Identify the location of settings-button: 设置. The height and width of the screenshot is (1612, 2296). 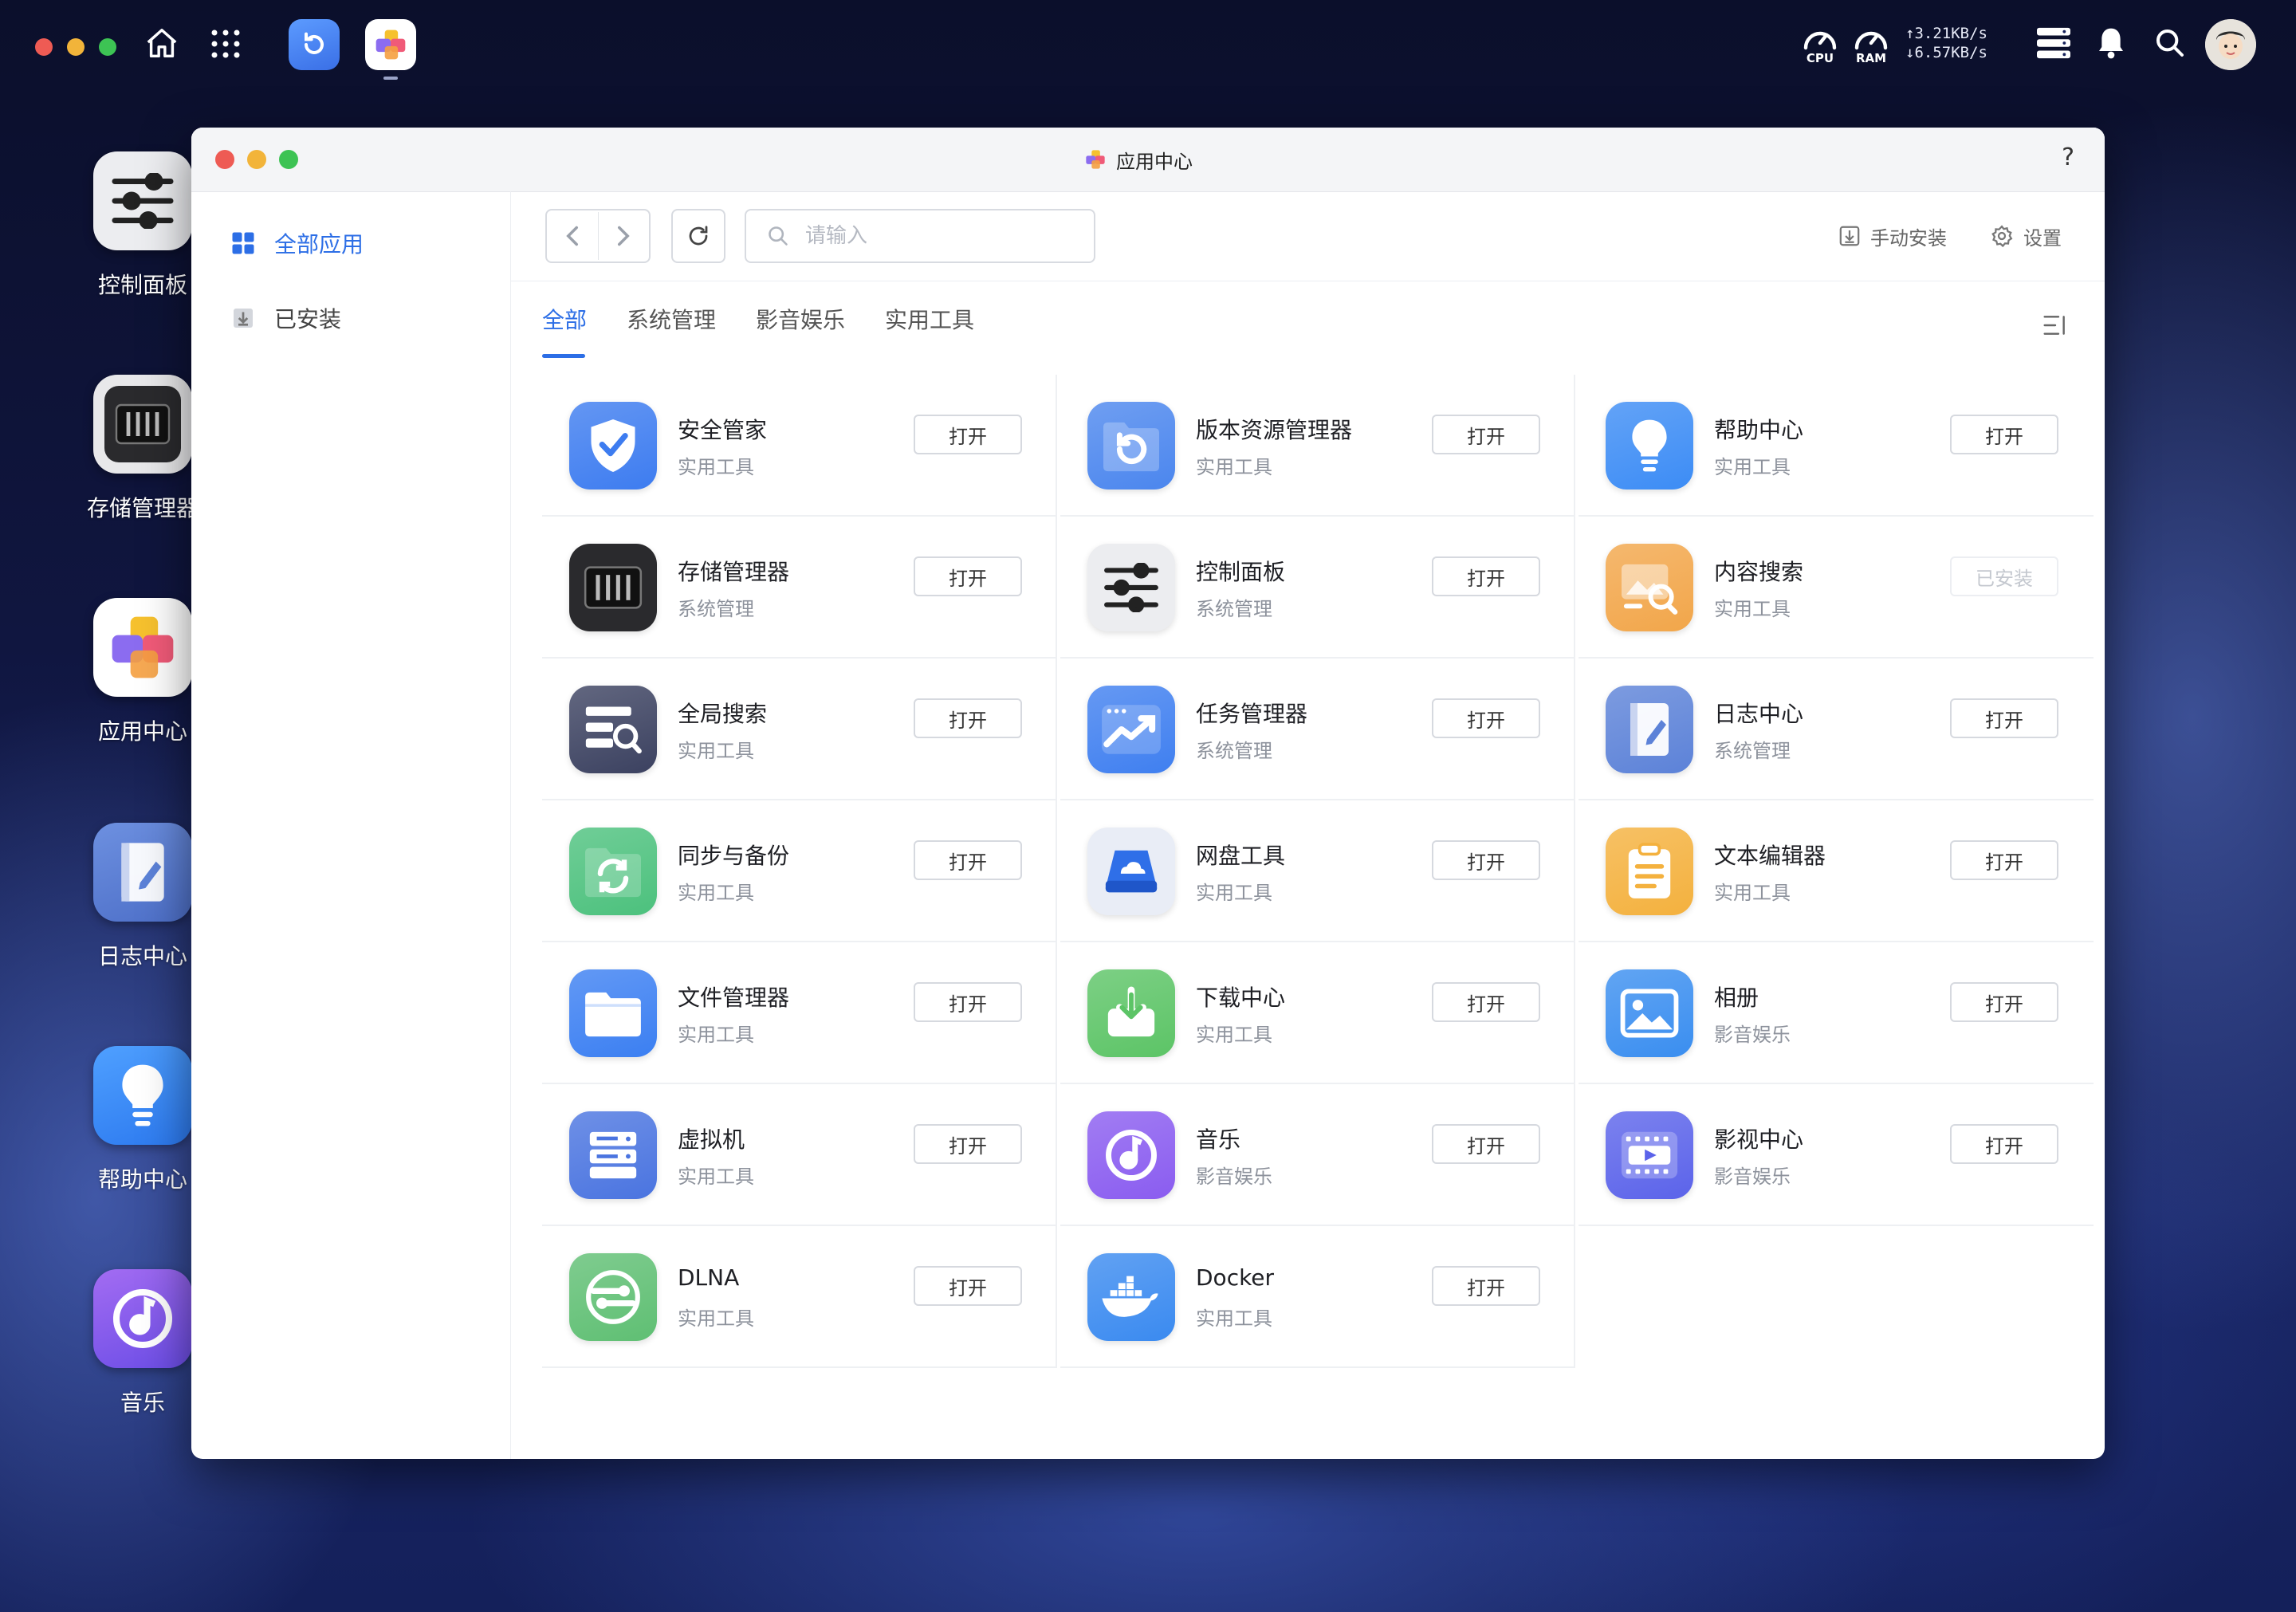
(2026, 236).